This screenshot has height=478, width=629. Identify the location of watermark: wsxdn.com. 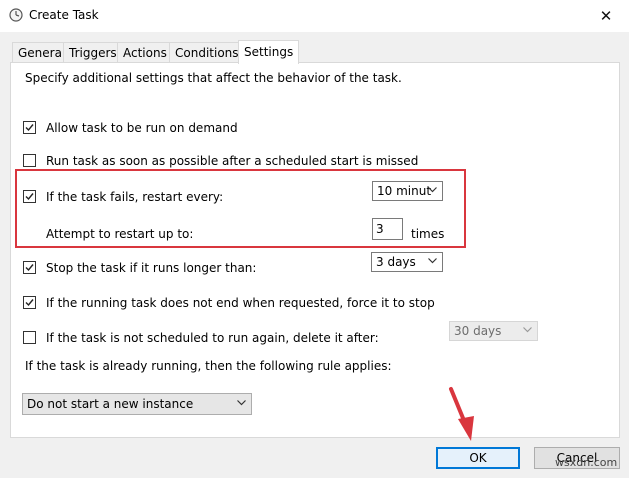
(586, 462).